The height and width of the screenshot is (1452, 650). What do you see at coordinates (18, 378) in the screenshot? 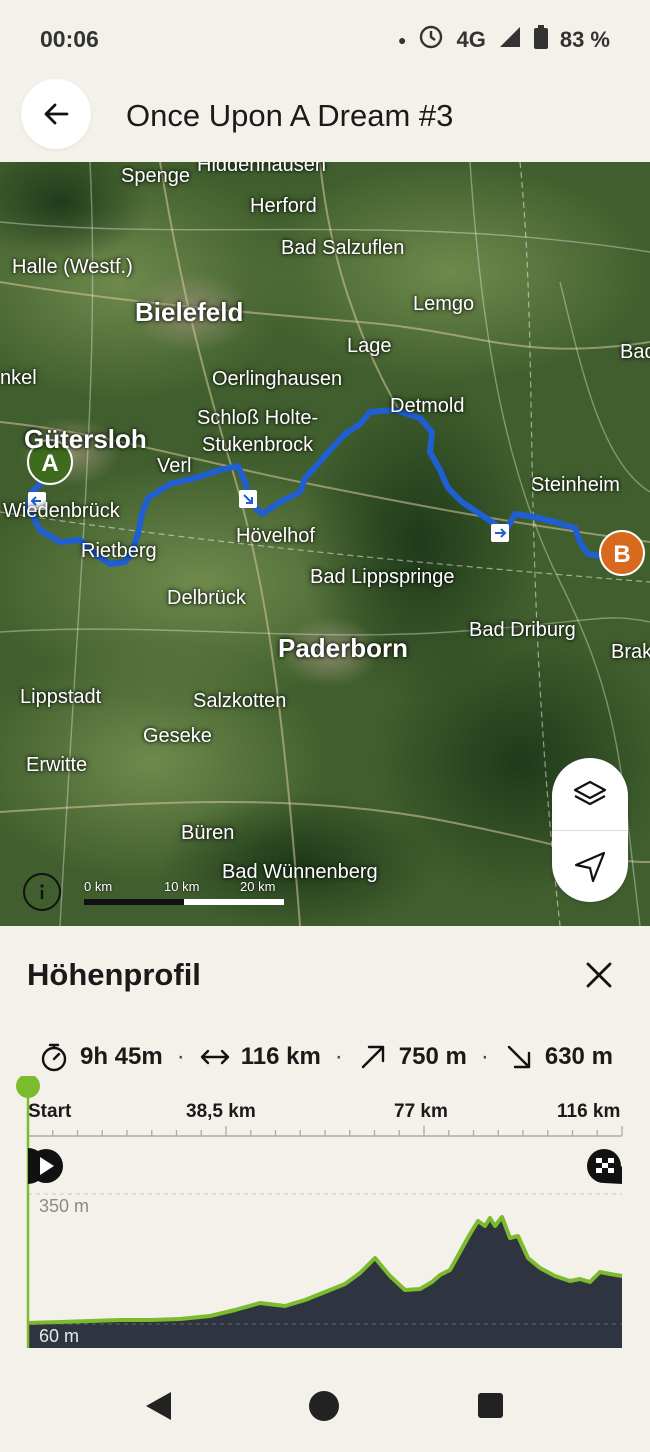
I see `place-label: nkel` at bounding box center [18, 378].